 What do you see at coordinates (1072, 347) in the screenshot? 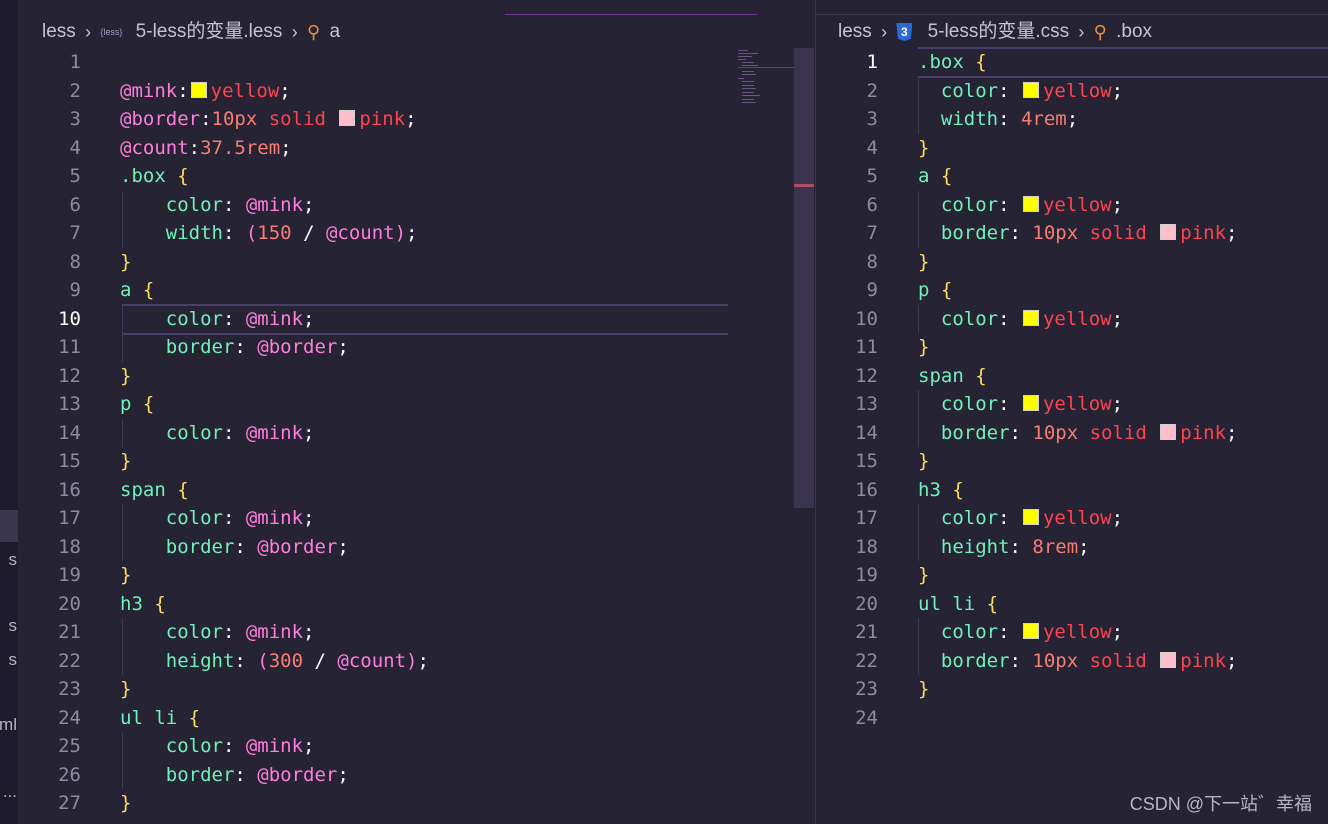
I see `code-line: 11}` at bounding box center [1072, 347].